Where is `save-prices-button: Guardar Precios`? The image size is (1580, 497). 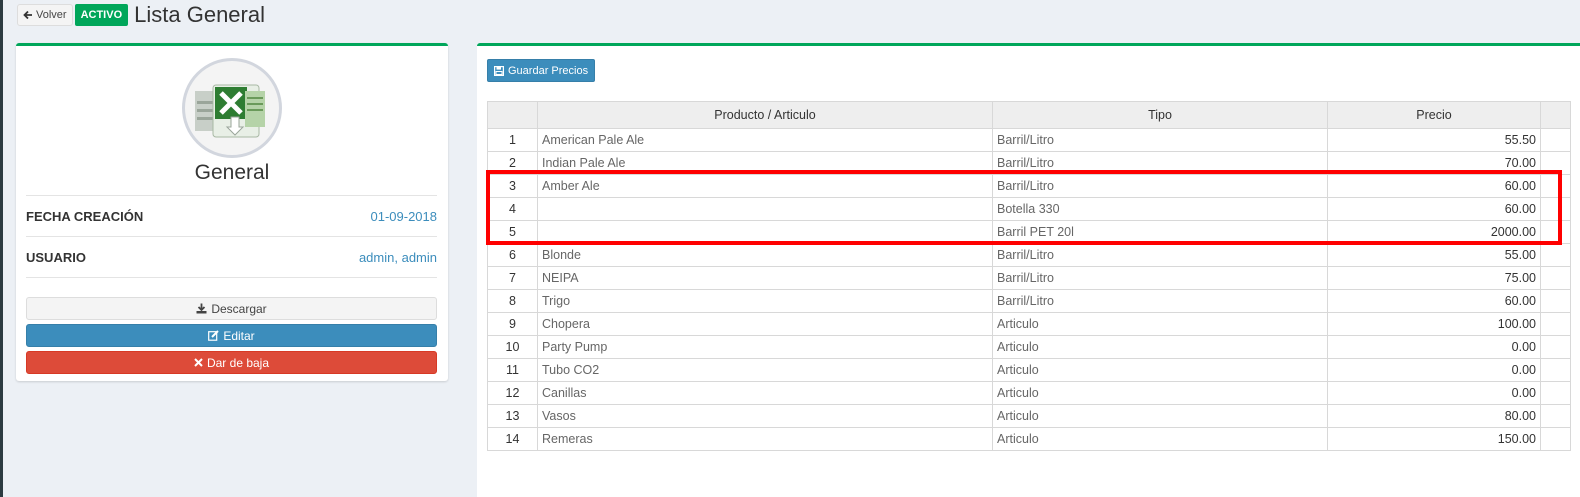
save-prices-button: Guardar Precios is located at coordinates (541, 70).